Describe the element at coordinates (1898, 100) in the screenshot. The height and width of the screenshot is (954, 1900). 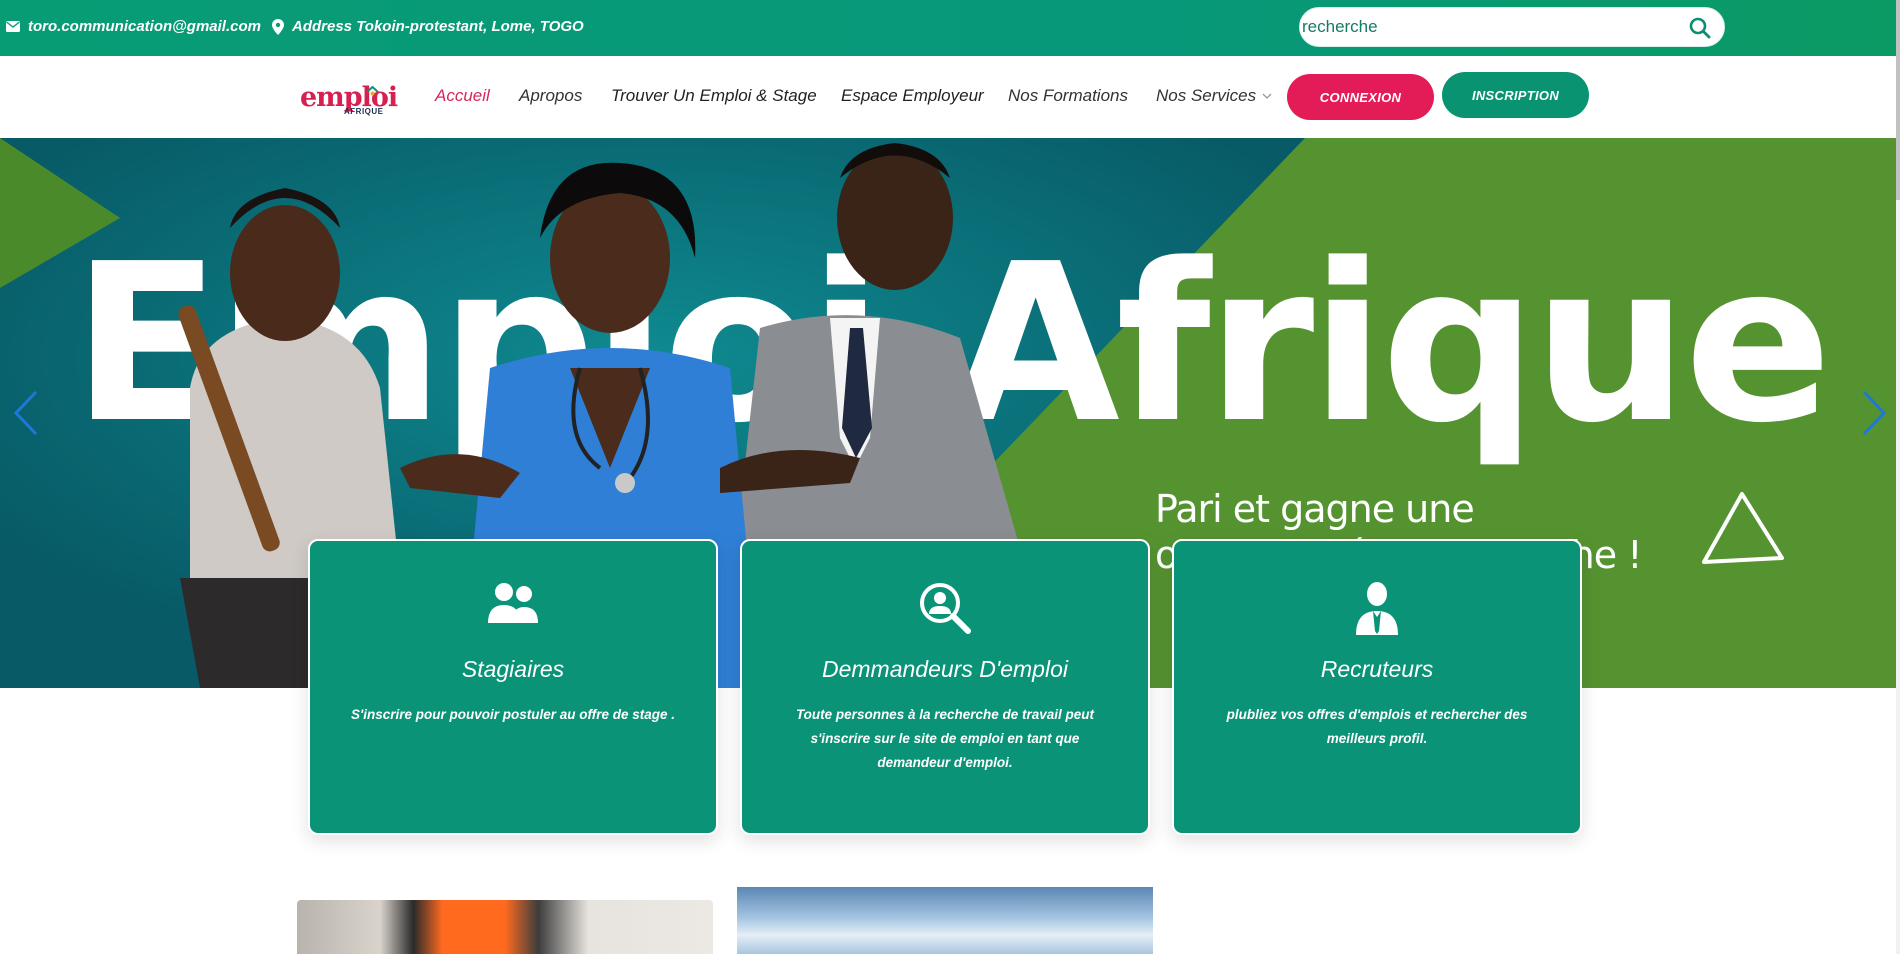
I see `scrollbar-thumb` at that location.